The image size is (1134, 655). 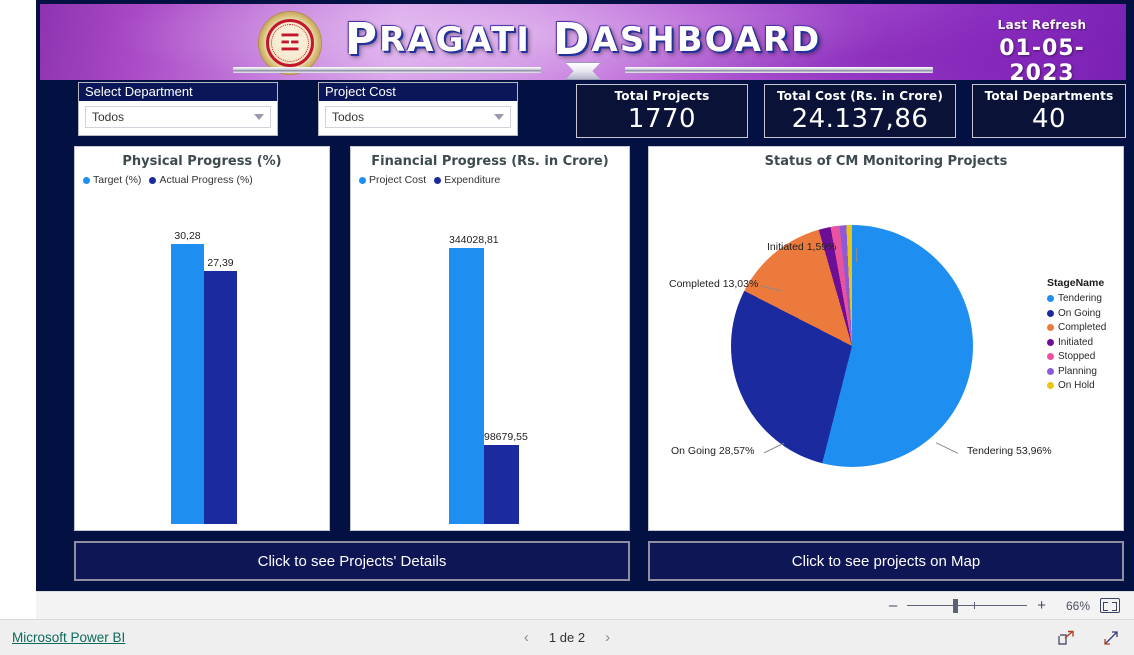 I want to click on bar-project-cost: 344028,81, so click(x=474, y=379).